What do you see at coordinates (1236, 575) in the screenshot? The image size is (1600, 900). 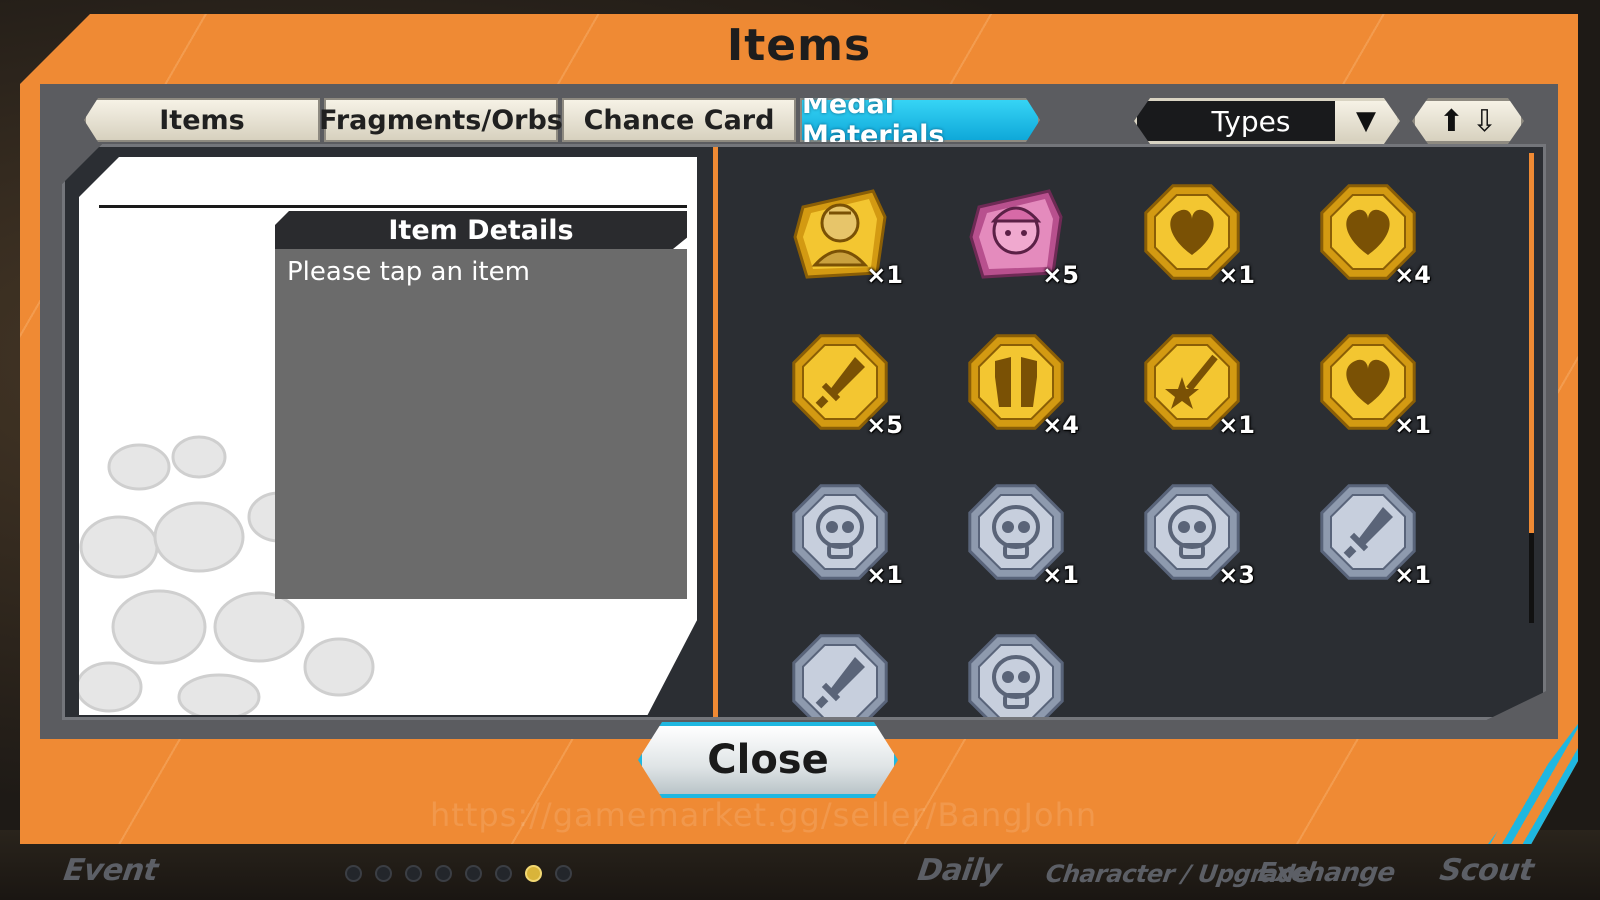 I see `item-count: ×3` at bounding box center [1236, 575].